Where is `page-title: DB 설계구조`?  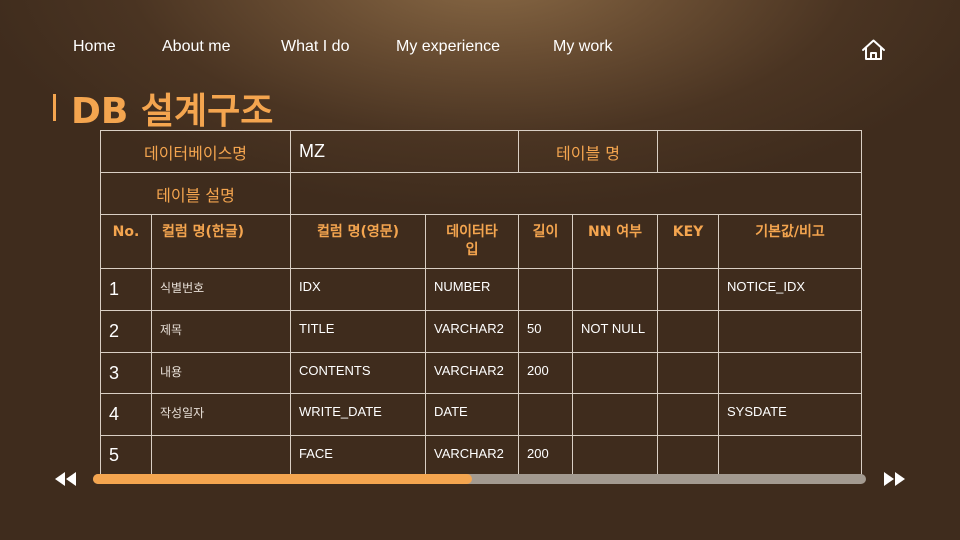
page-title: DB 설계구조 is located at coordinates (172, 111).